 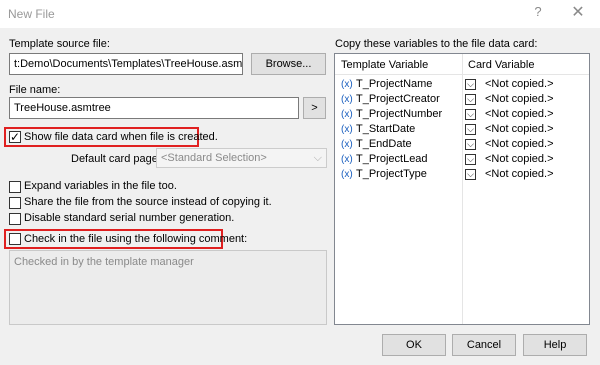 I want to click on variable-row: (x) T_EndDate ⌵ <Not copied.>, so click(x=462, y=144).